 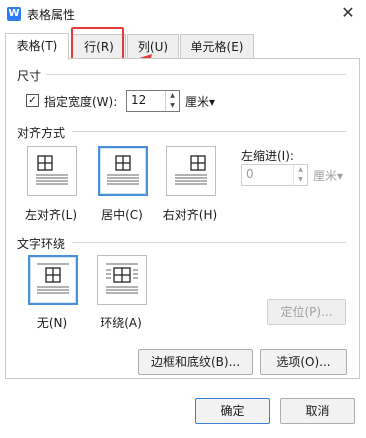 I want to click on align-left-icon, so click(x=52, y=170).